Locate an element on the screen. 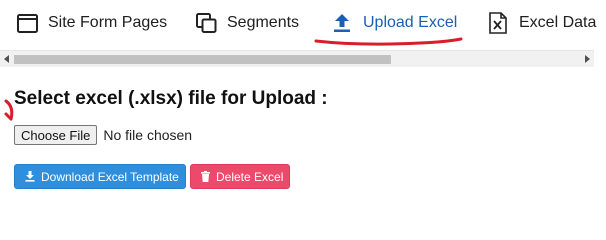  excel-file-icon is located at coordinates (498, 23).